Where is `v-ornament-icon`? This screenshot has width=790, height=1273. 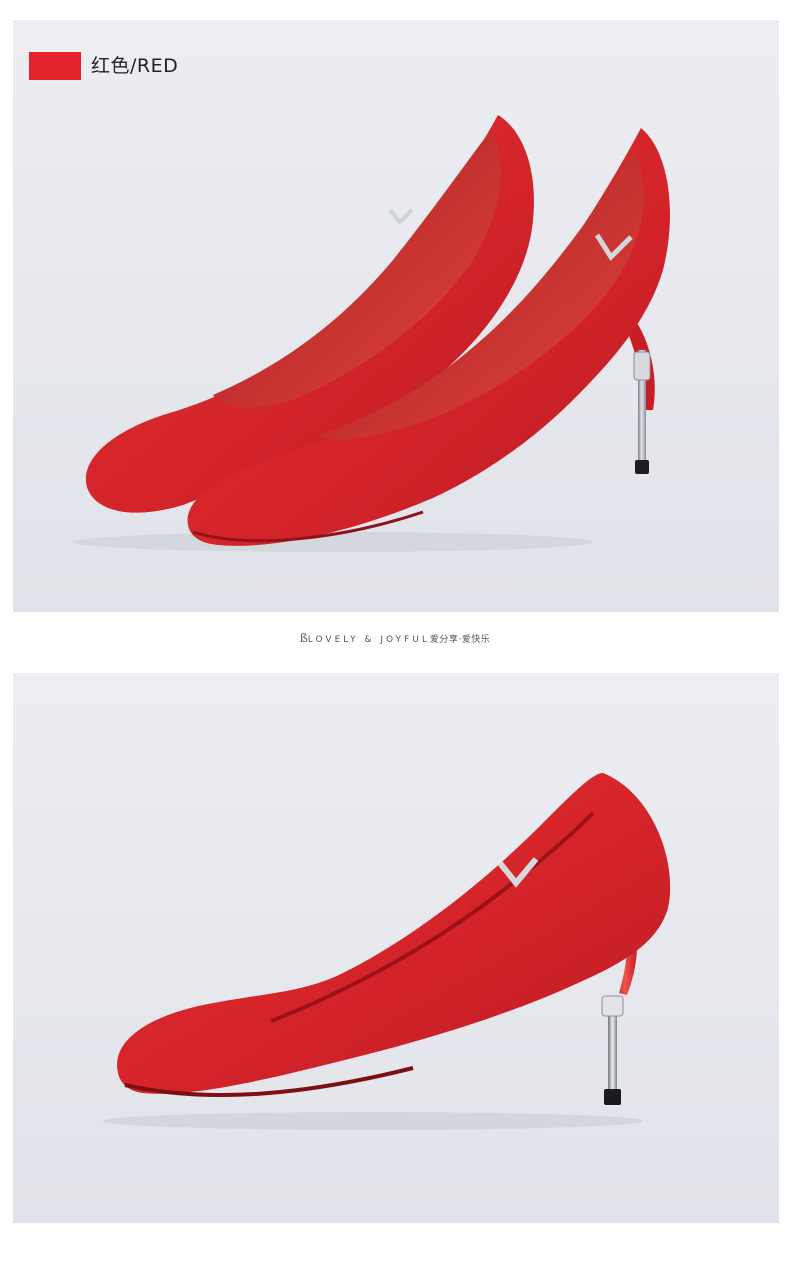 v-ornament-icon is located at coordinates (401, 216).